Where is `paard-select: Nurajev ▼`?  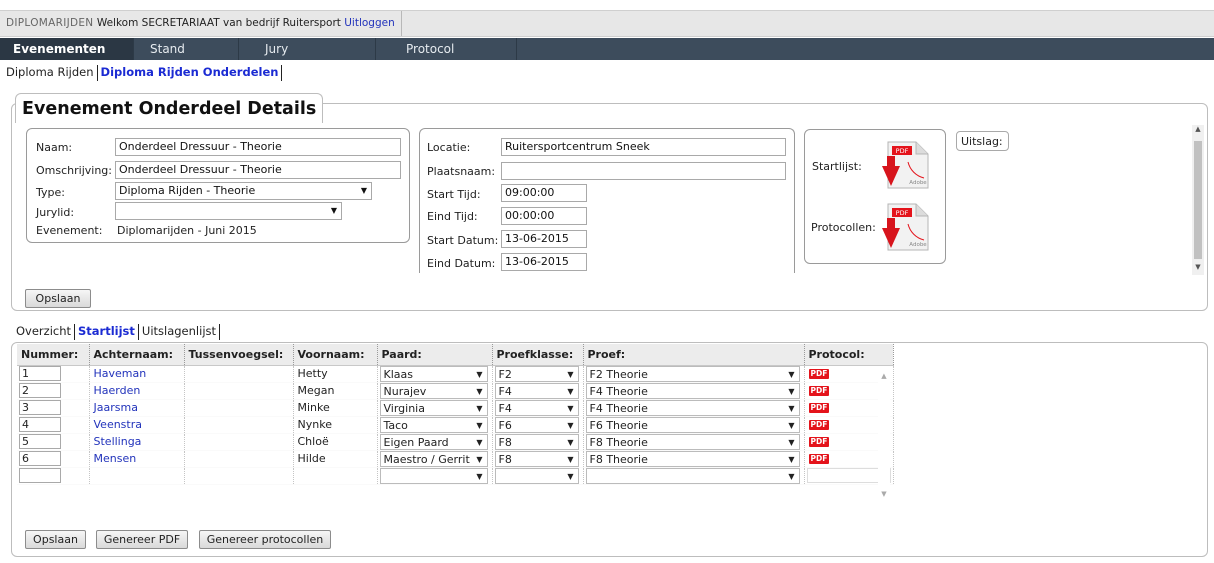 paard-select: Nurajev ▼ is located at coordinates (433, 390).